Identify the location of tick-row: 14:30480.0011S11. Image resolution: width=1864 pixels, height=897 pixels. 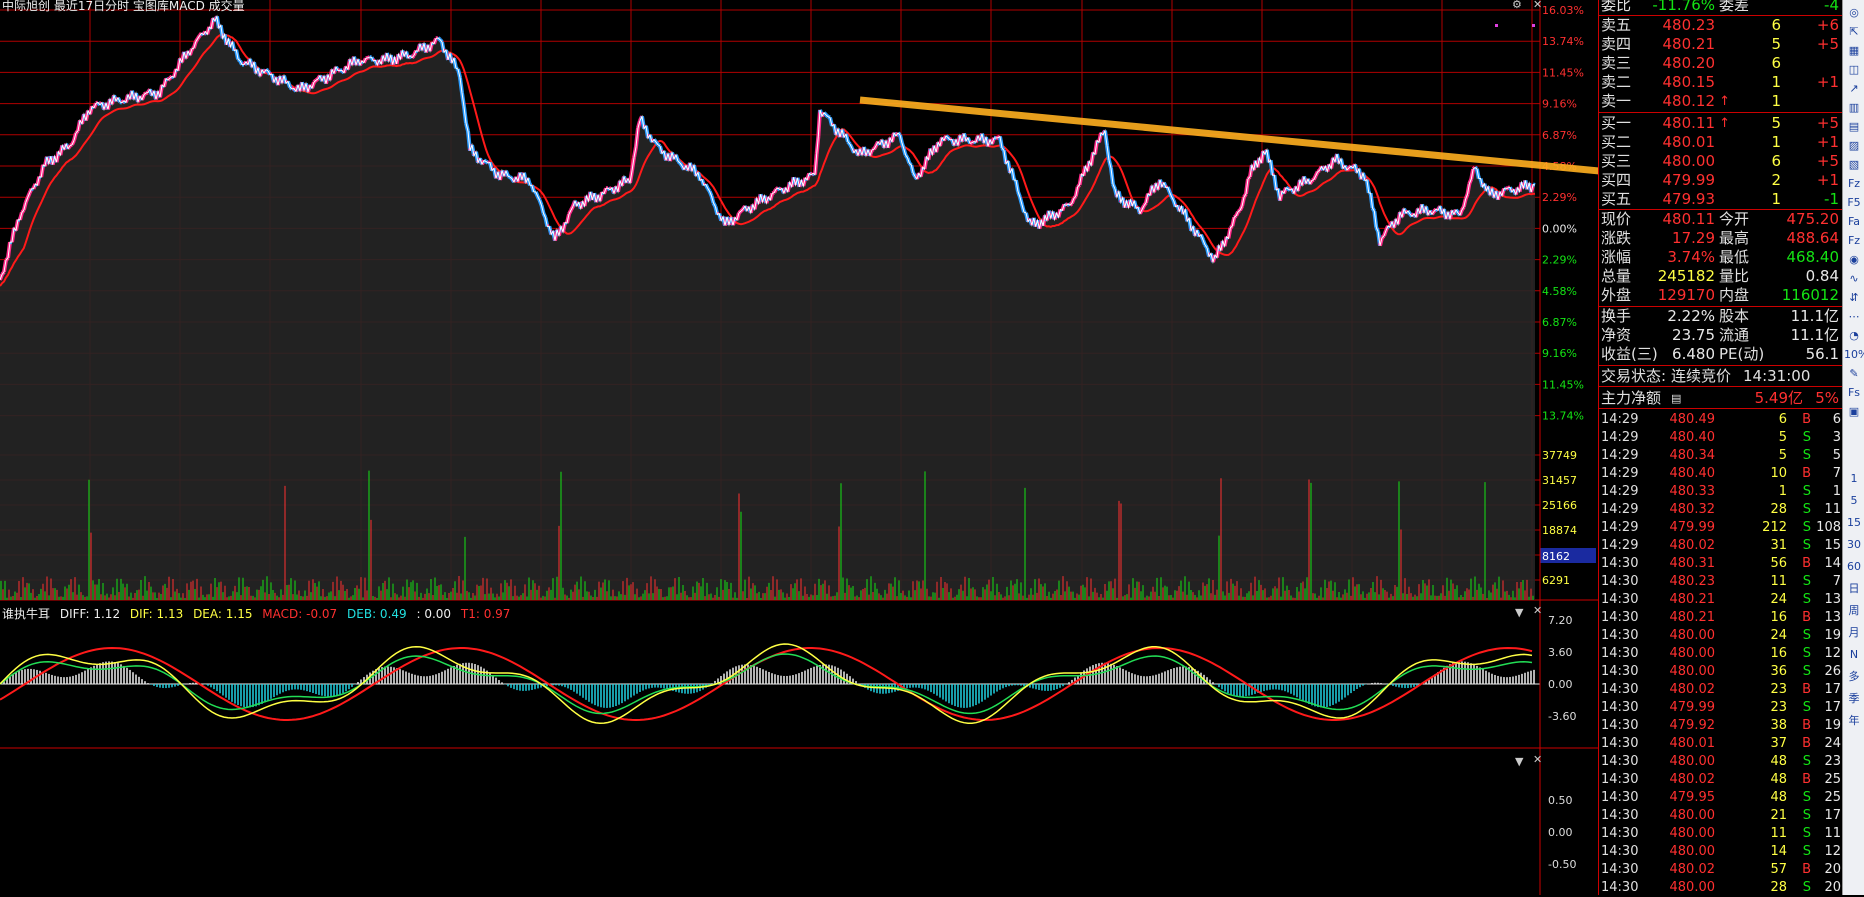
(1721, 833).